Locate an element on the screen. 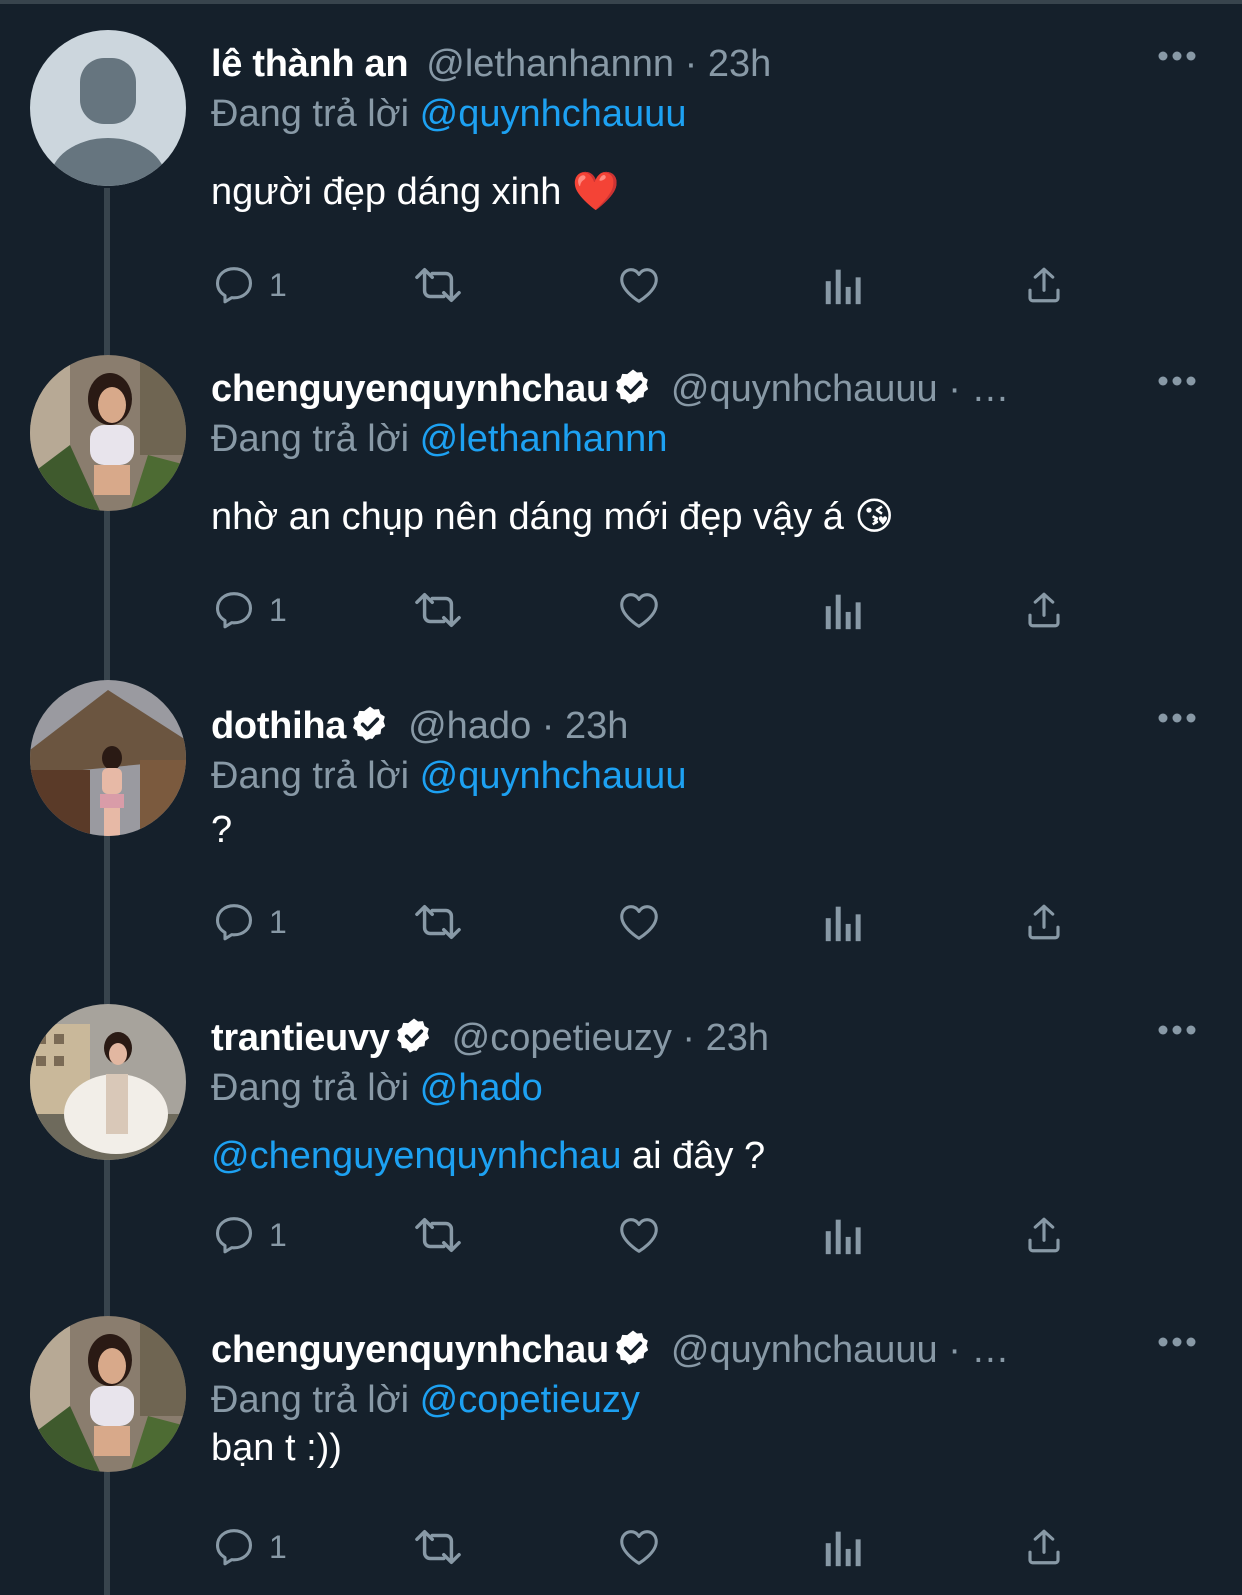 This screenshot has width=1242, height=1595. user-handle: @hado is located at coordinates (469, 726).